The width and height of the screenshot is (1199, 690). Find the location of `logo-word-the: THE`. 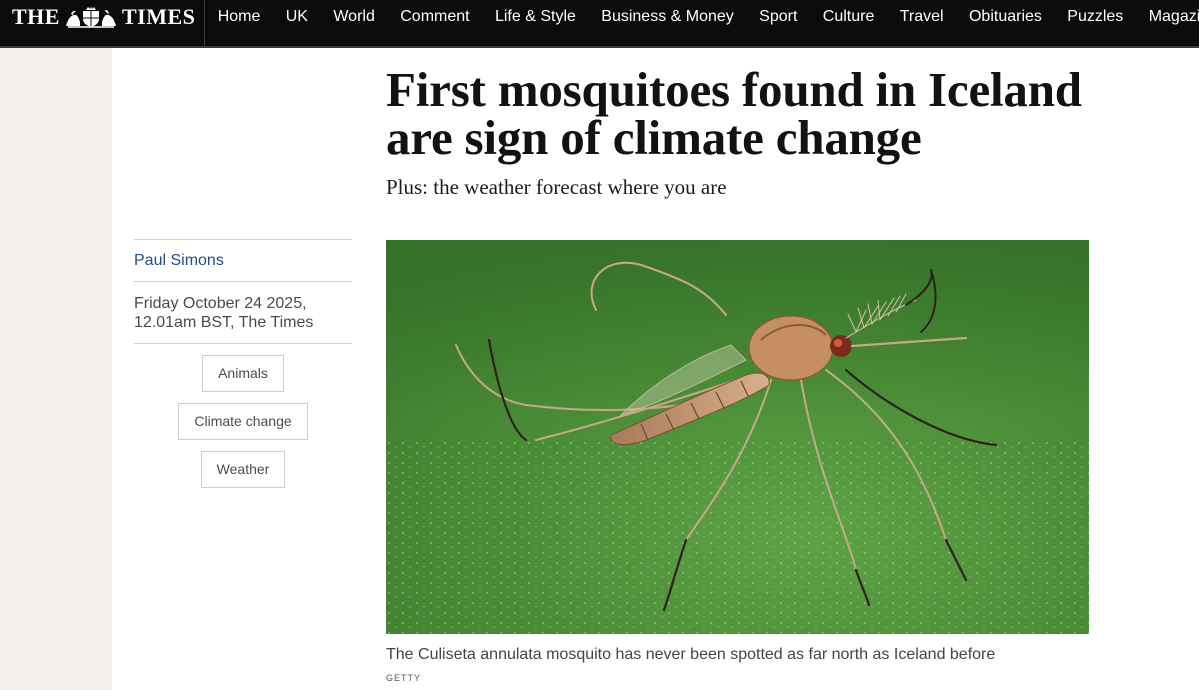

logo-word-the: THE is located at coordinates (36, 16).